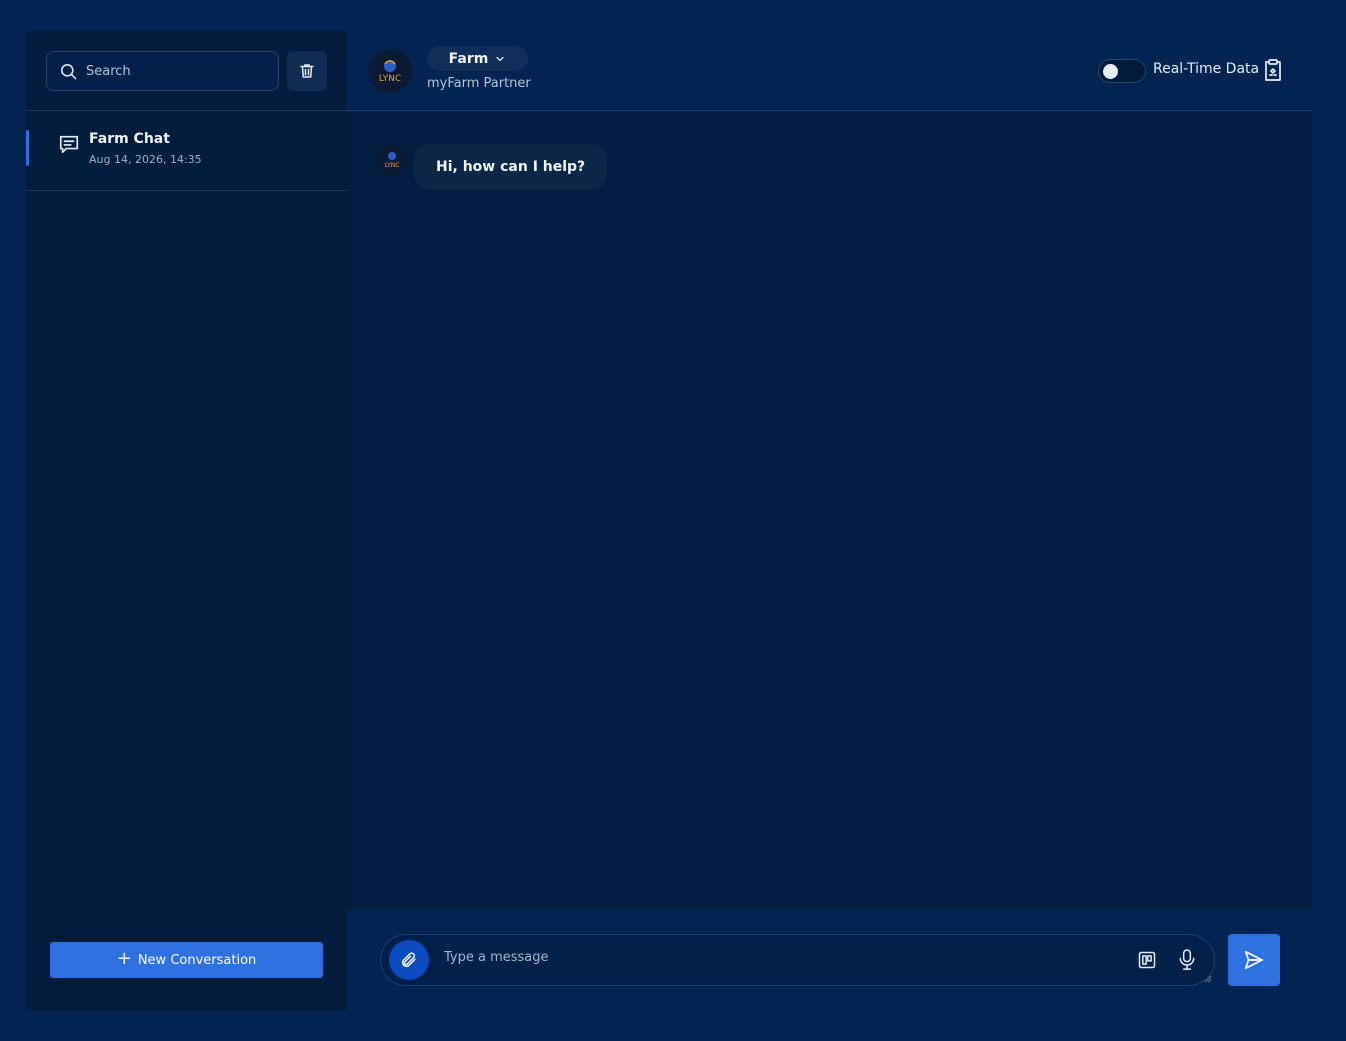  I want to click on lync-logo-icon: LYNC, so click(390, 72).